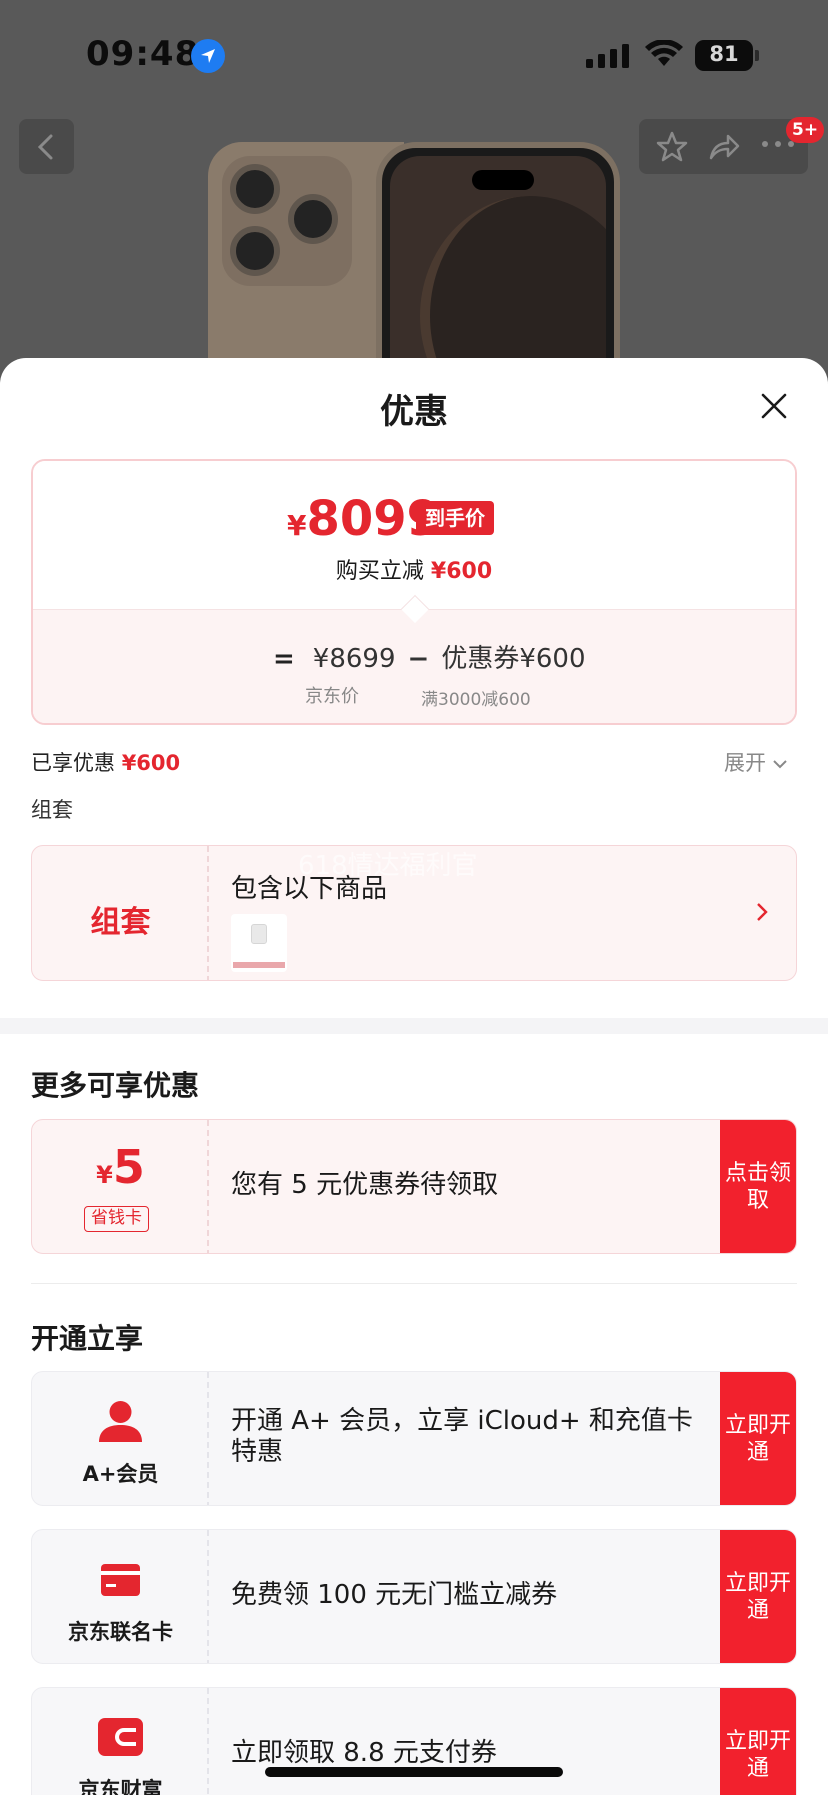 This screenshot has height=1795, width=828. I want to click on open-wealth-button: 立即开通, so click(758, 1741).